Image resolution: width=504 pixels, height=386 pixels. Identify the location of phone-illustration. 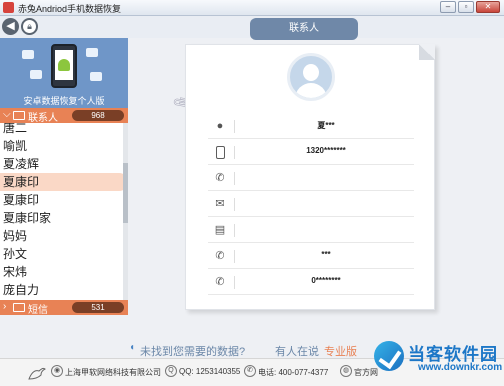
(64, 66).